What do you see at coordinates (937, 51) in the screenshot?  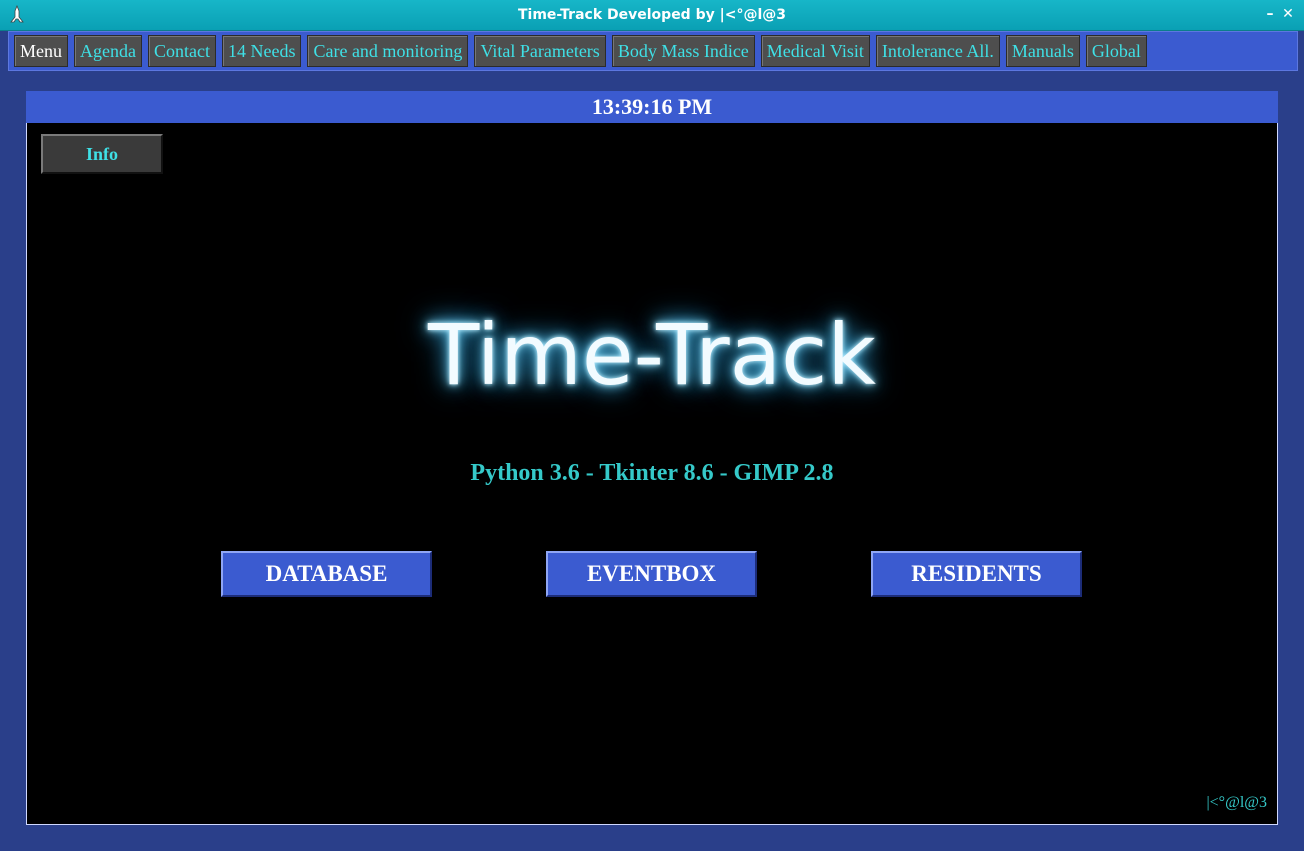 I see `menu-intolerance-all: Intolerance All.` at bounding box center [937, 51].